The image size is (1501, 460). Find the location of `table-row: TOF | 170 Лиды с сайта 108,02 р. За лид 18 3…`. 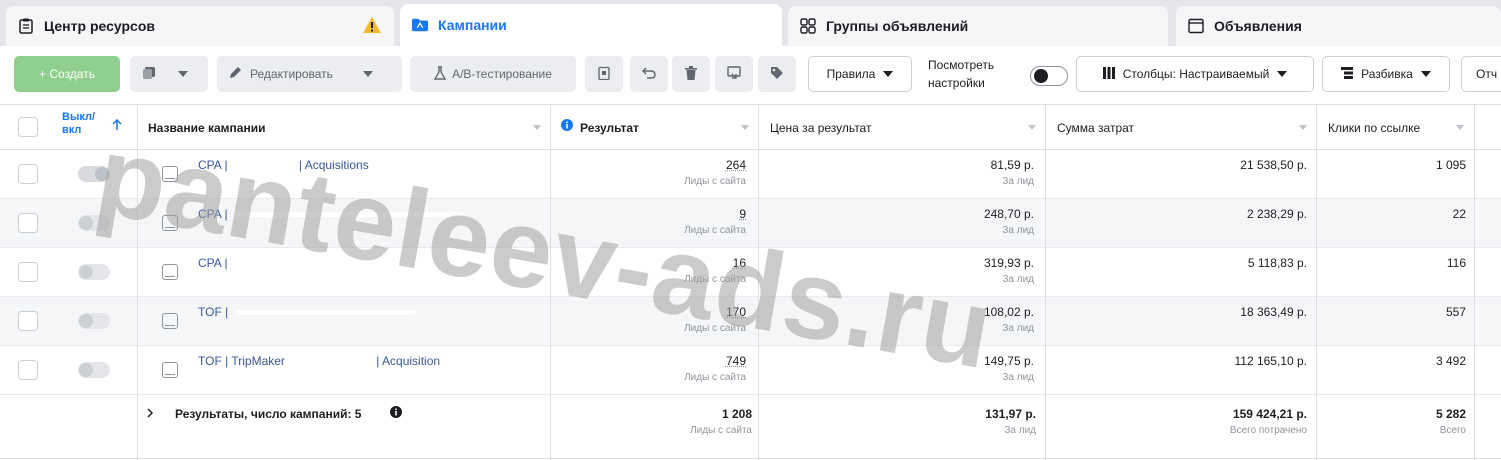

table-row: TOF | 170 Лиды с сайта 108,02 р. За лид 18 3… is located at coordinates (750, 321).